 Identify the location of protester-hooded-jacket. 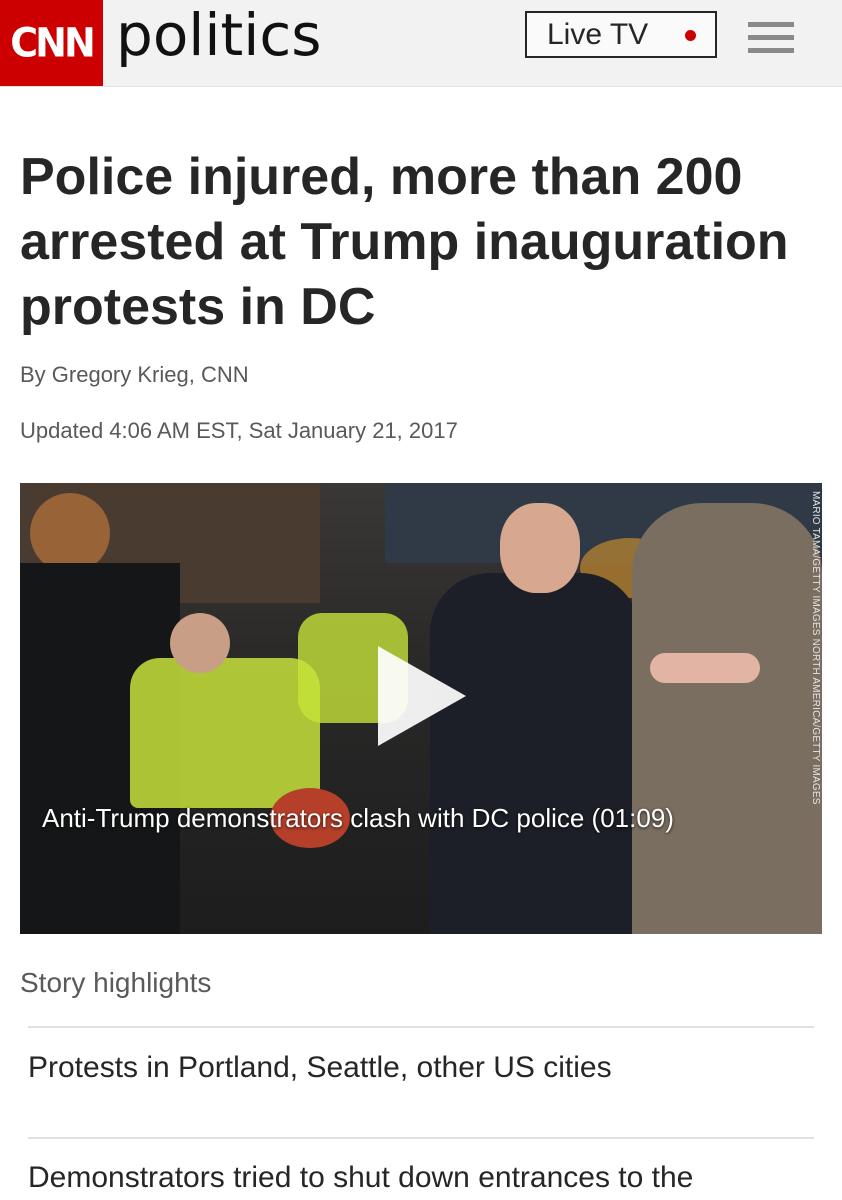
(727, 718).